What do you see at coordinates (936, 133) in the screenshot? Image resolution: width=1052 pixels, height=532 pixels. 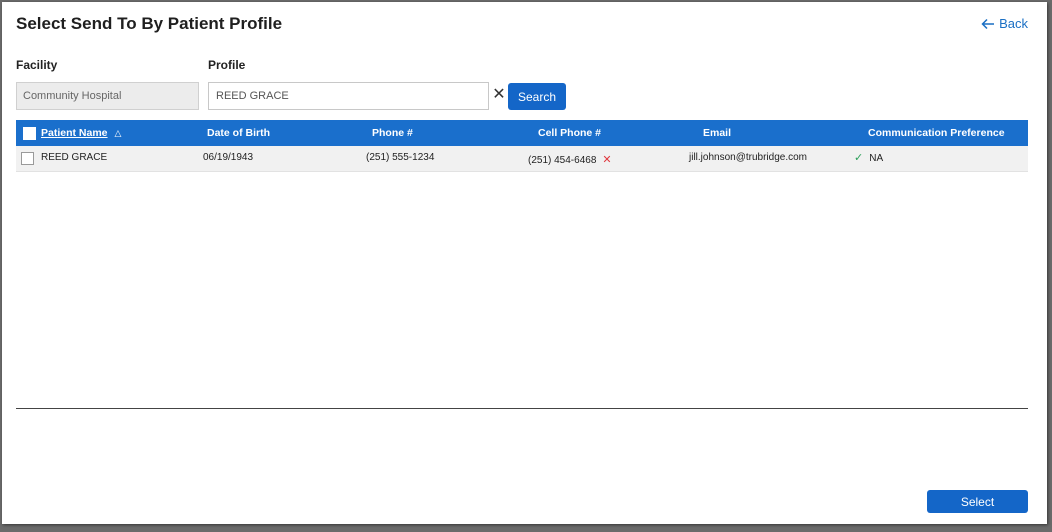 I see `column-header-communication-preference: Communication Preference` at bounding box center [936, 133].